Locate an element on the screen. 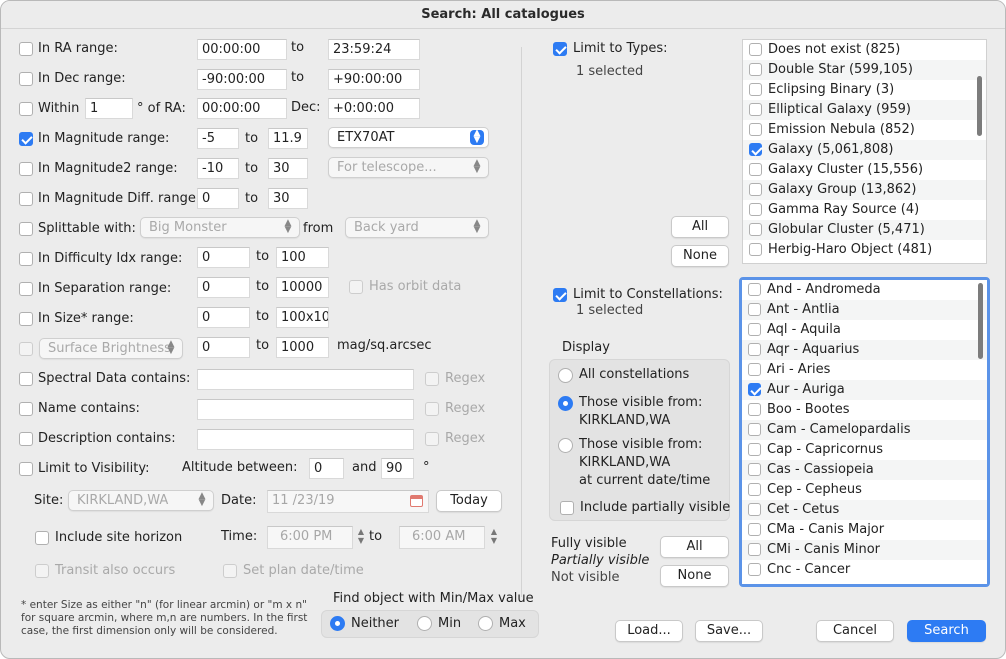 This screenshot has width=1006, height=659. scrollbar-thumb is located at coordinates (979, 106).